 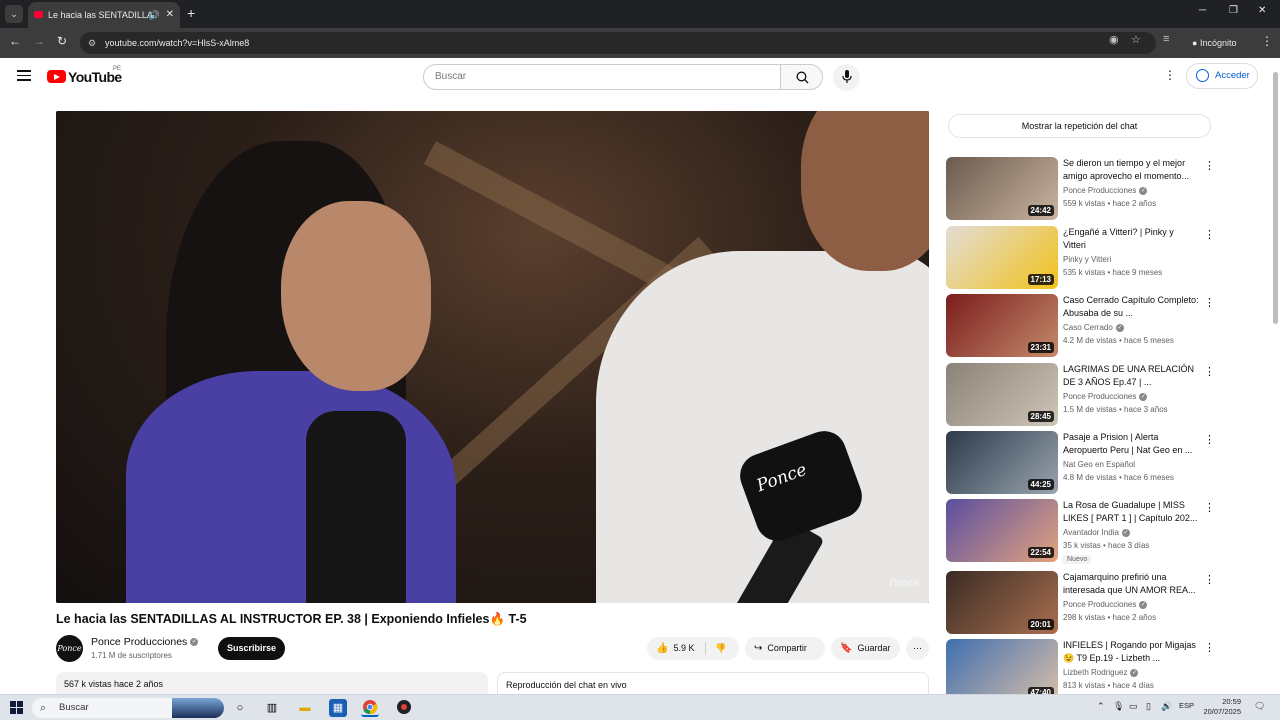 I want to click on tray-chevron-icon: ⌃, so click(x=1101, y=706).